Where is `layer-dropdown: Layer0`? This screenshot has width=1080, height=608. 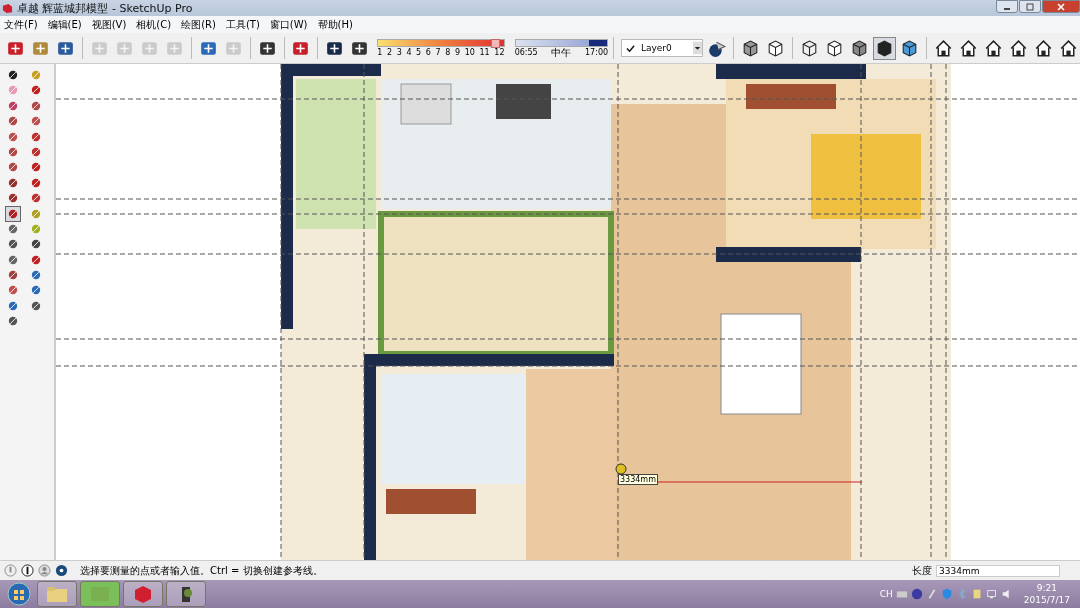
layer-dropdown: Layer0 is located at coordinates (662, 48).